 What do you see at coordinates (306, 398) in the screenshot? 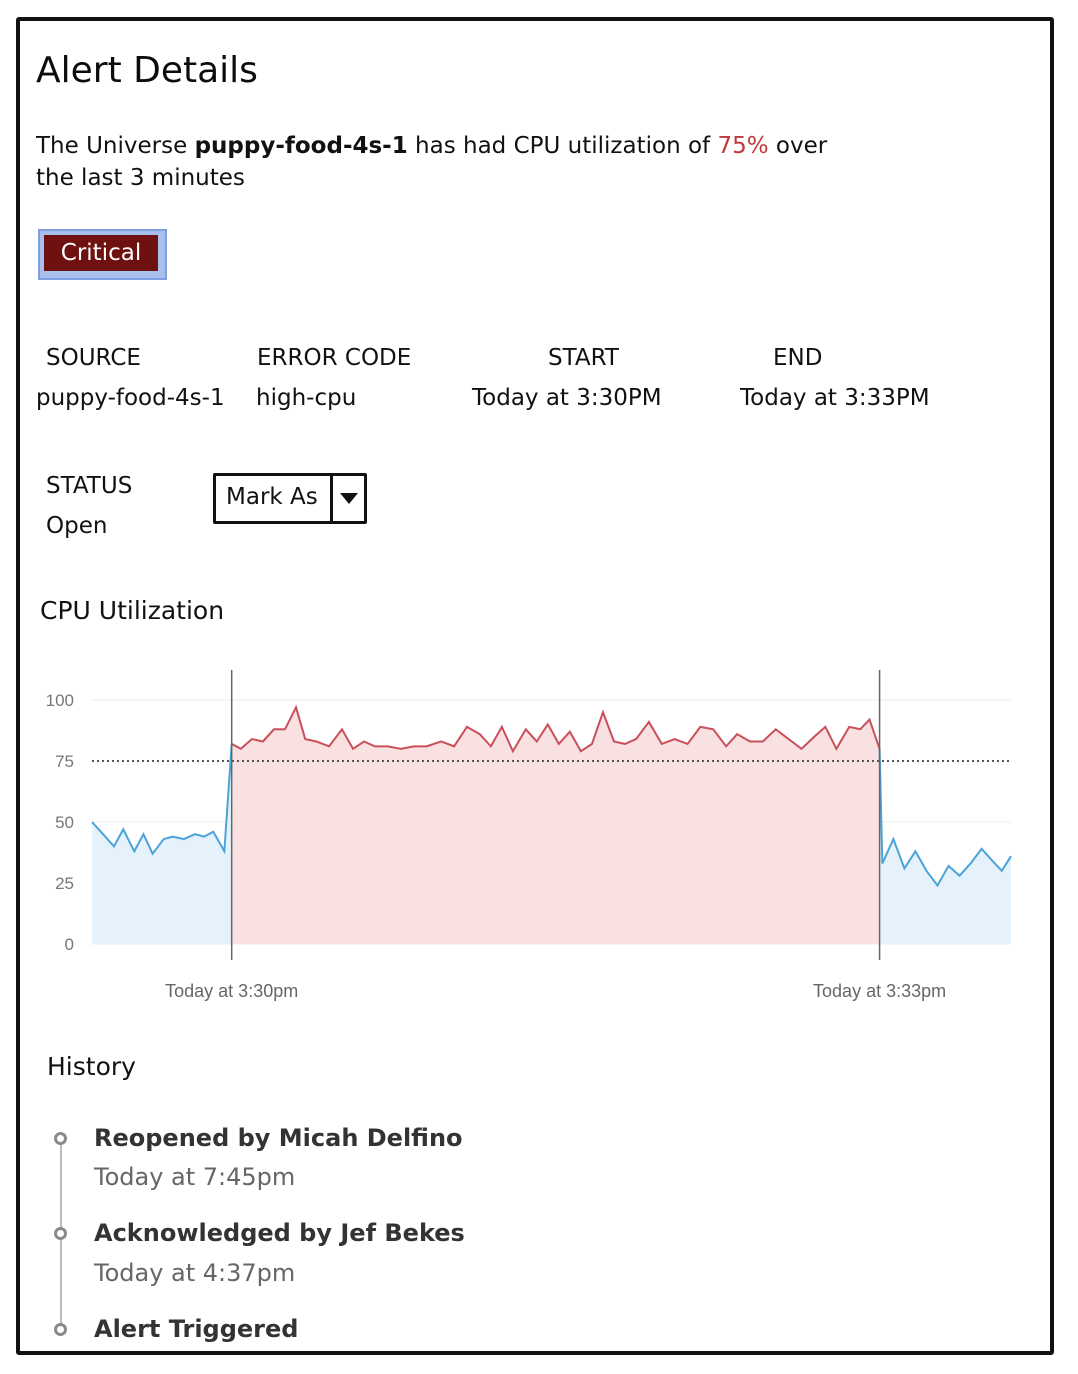
I see `error-code-value: high-cpu` at bounding box center [306, 398].